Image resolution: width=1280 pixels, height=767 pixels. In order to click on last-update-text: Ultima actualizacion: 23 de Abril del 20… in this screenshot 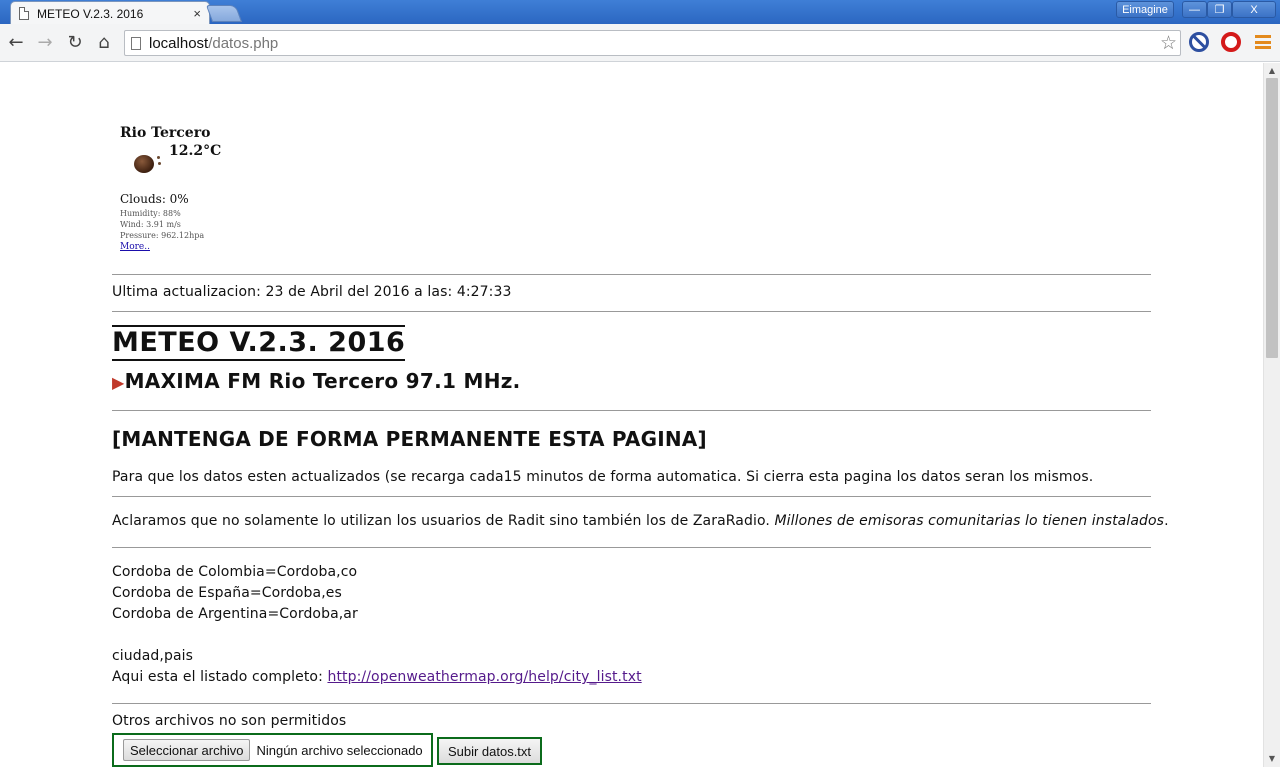, I will do `click(312, 292)`.